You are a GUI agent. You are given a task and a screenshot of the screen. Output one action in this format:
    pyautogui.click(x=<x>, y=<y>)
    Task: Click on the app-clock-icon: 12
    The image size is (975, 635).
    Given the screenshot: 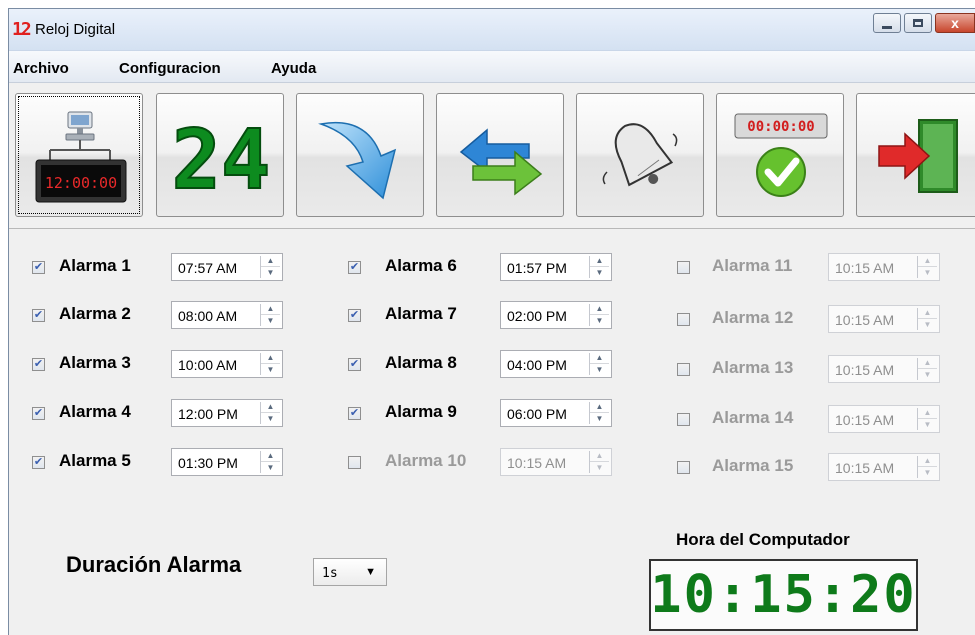 What is the action you would take?
    pyautogui.click(x=22, y=29)
    